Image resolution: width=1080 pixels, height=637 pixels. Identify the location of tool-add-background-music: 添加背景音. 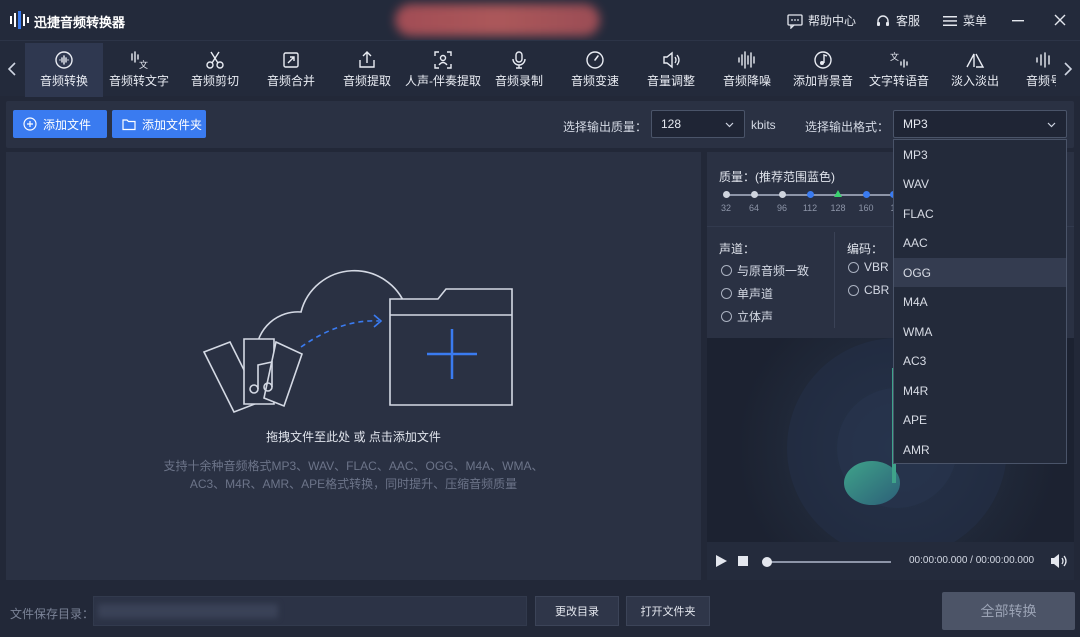
(823, 70).